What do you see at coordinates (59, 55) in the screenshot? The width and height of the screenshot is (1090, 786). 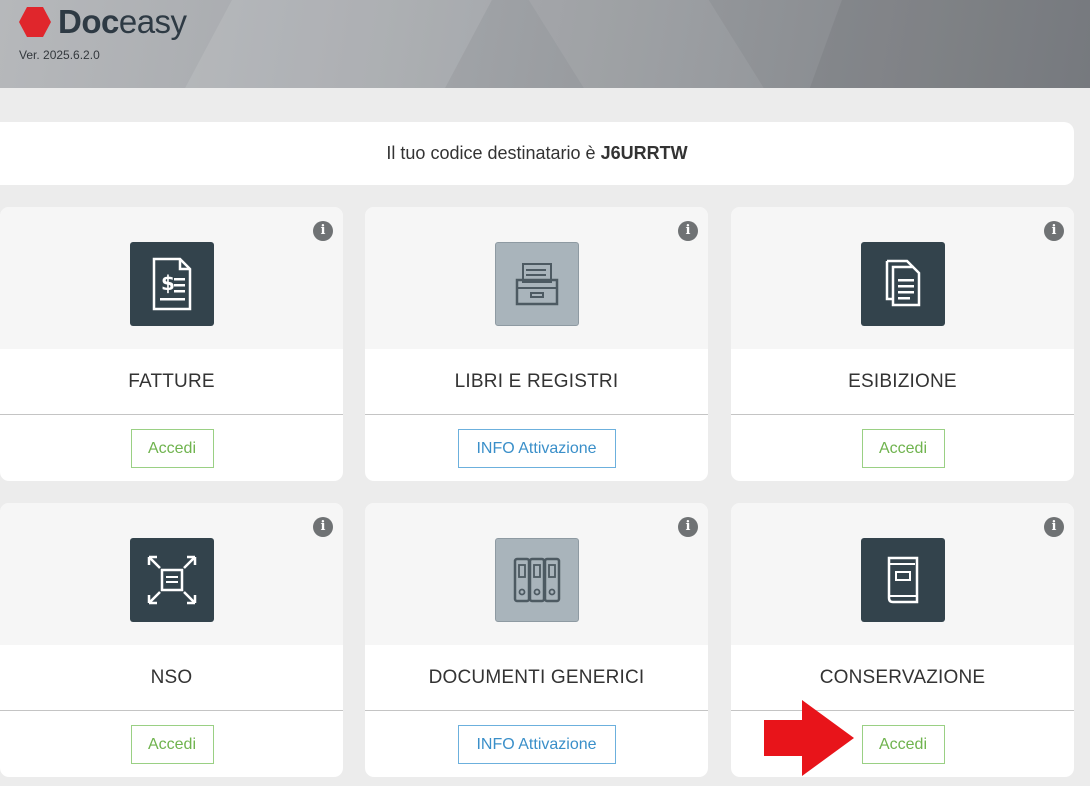 I see `version-label: Ver. 2025.6.2.0` at bounding box center [59, 55].